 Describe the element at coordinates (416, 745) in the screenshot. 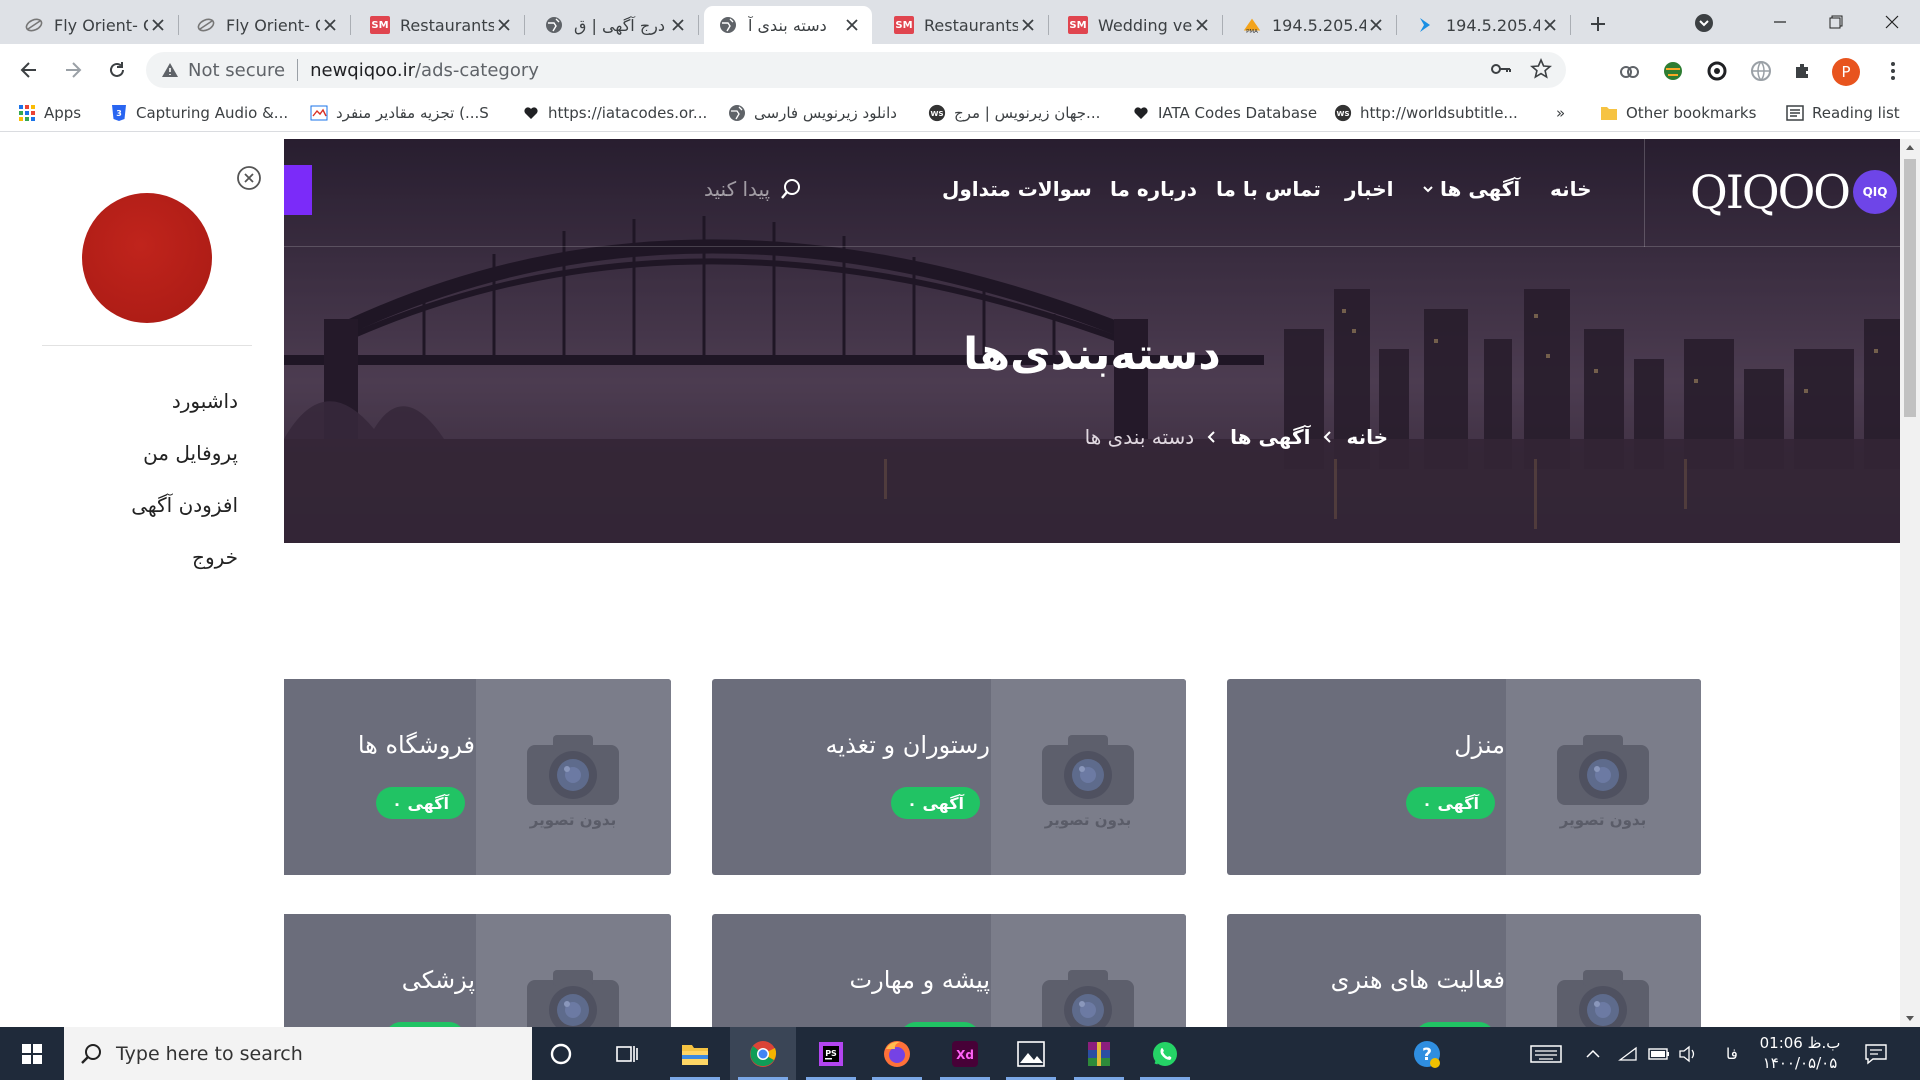

I see `category-title: فروشگاه ها` at that location.